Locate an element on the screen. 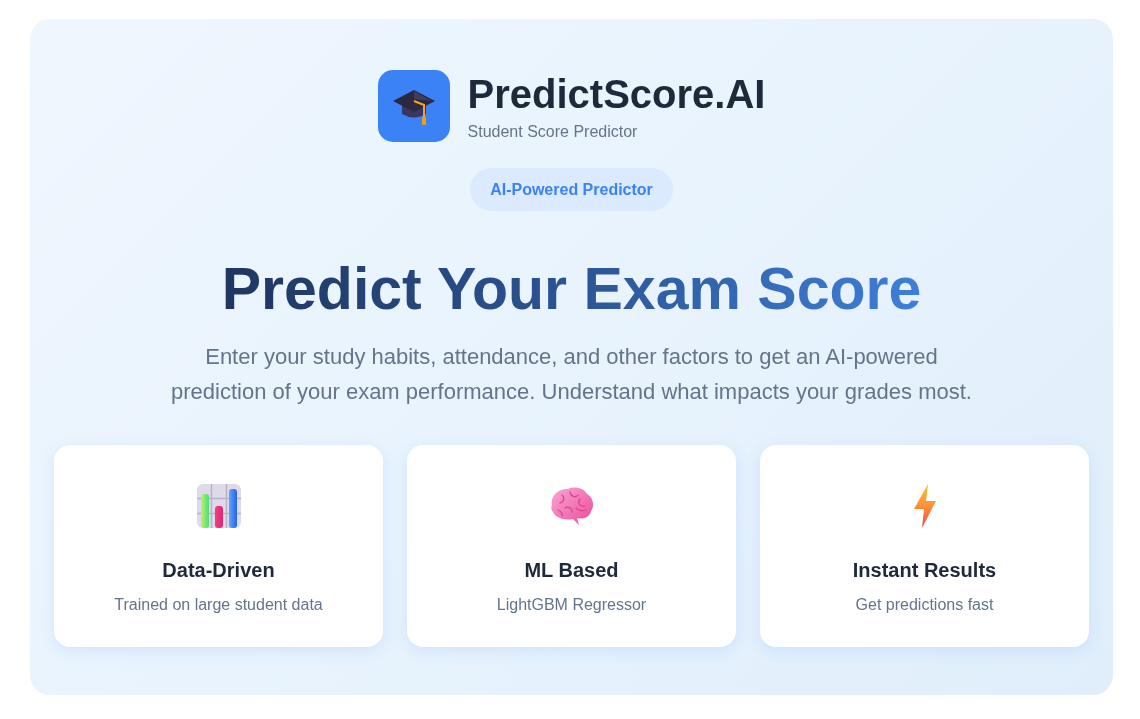 This screenshot has height=719, width=1140. app-subtitle: Student Score Predictor is located at coordinates (553, 131).